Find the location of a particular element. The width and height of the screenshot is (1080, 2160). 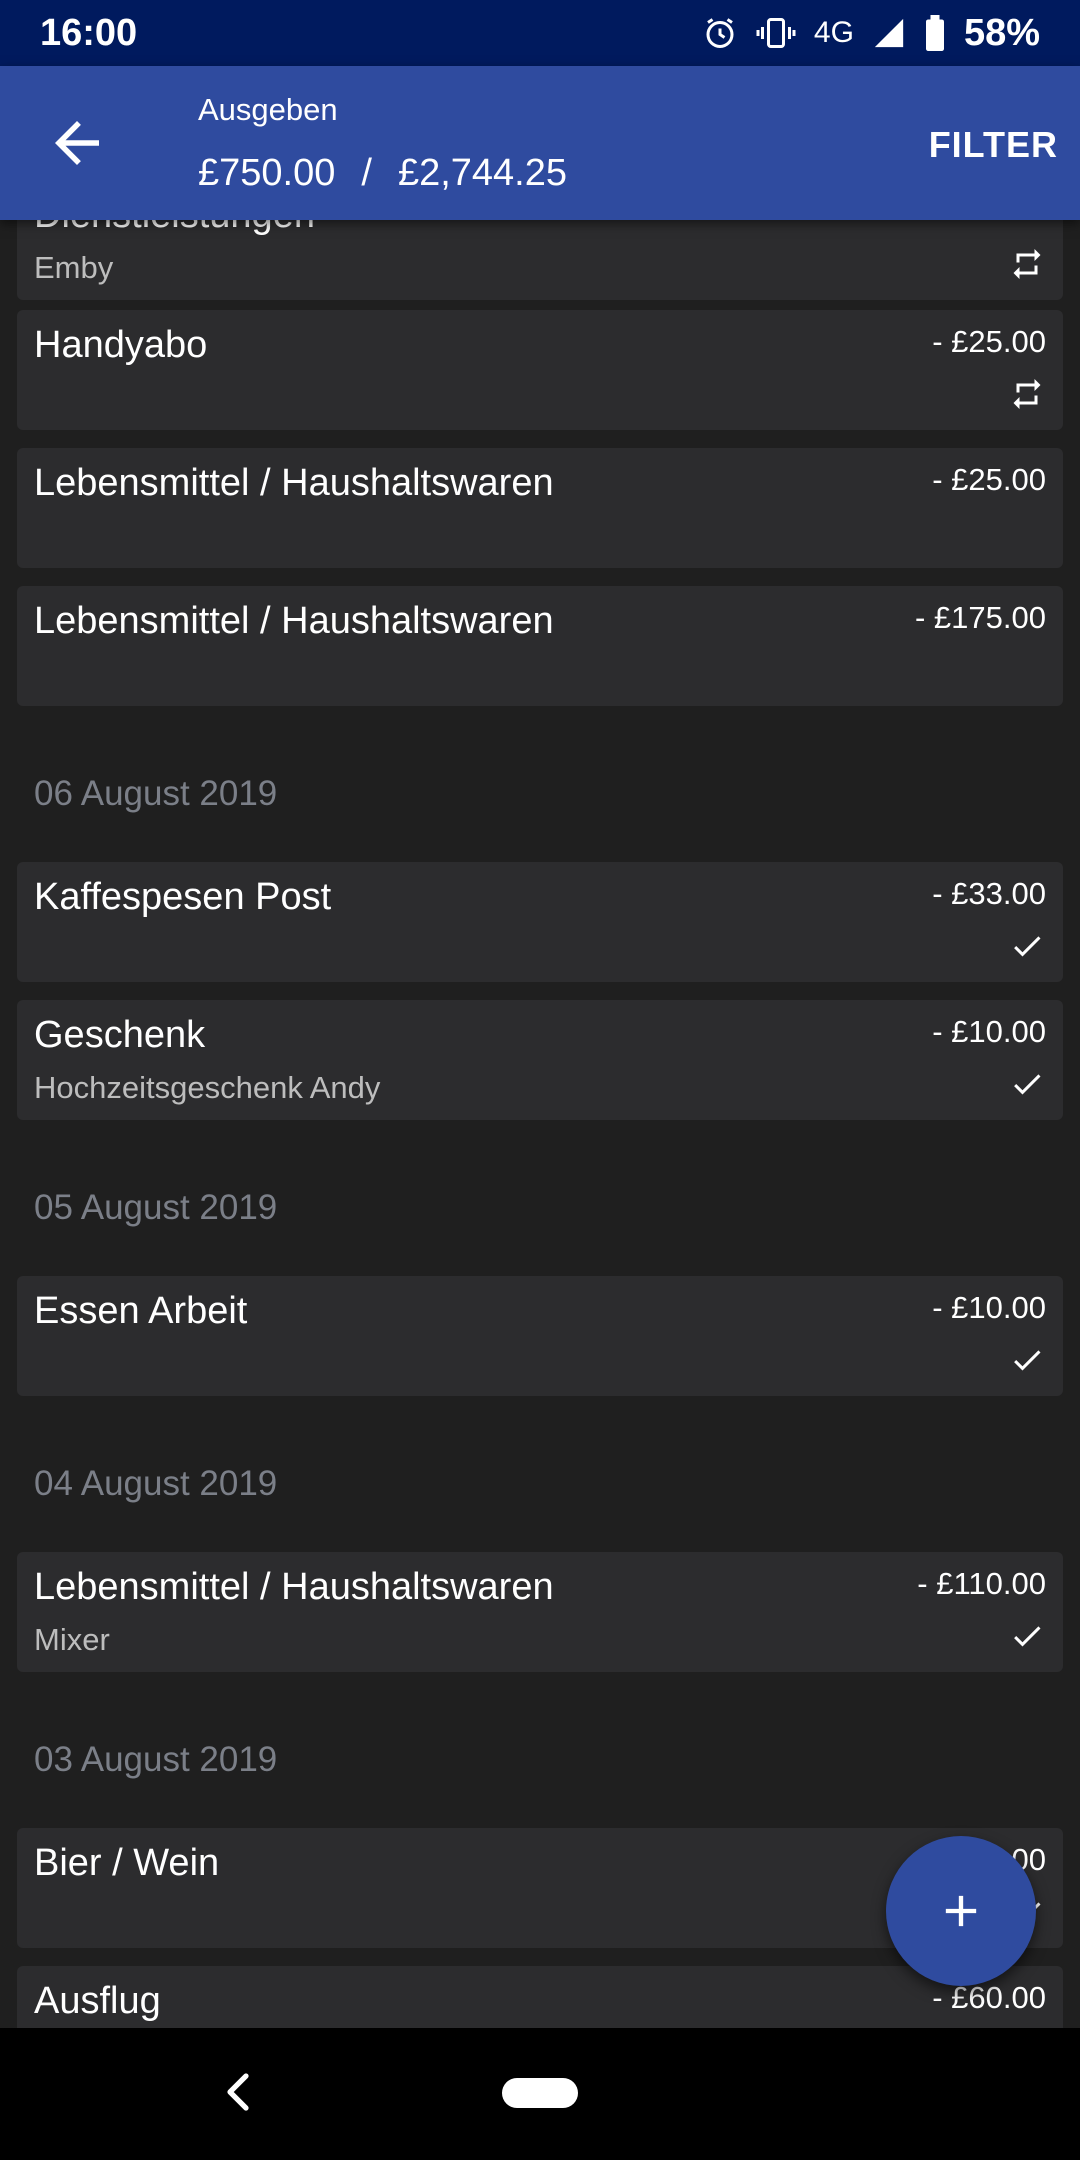

transaction-title: Handyabo is located at coordinates (121, 345).